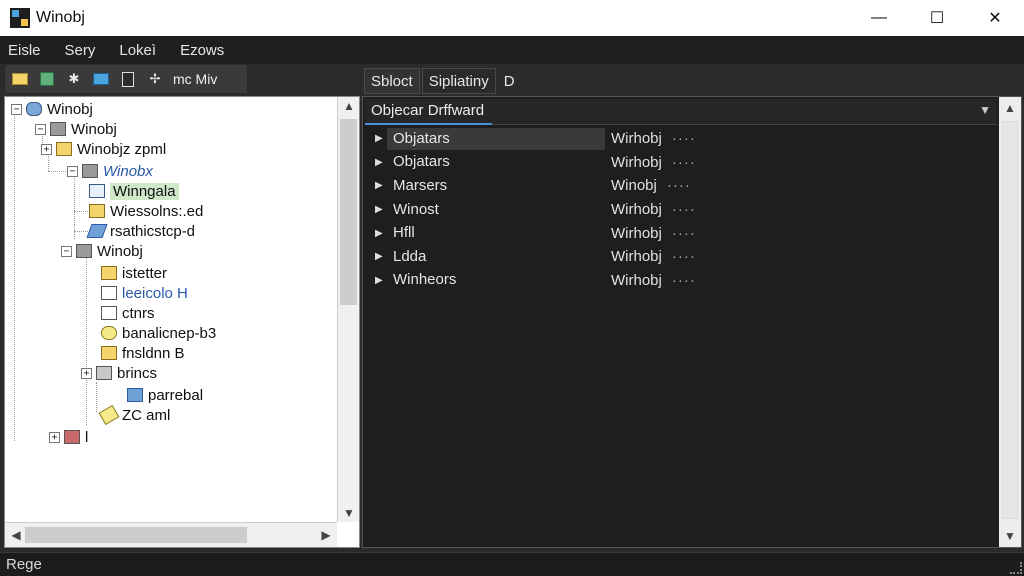 The height and width of the screenshot is (576, 1024). I want to click on tree-item: + brincs, so click(119, 373).